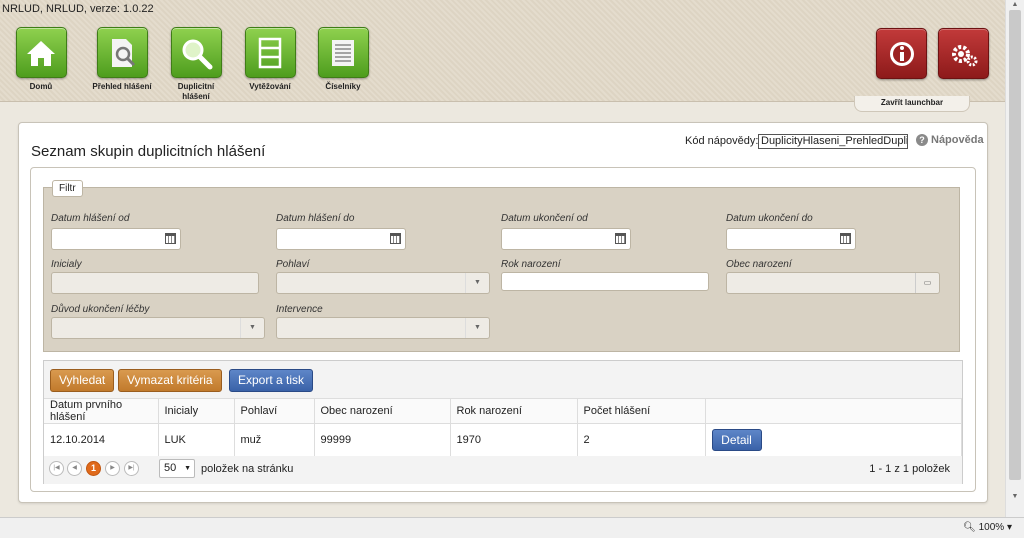  Describe the element at coordinates (833, 141) in the screenshot. I see `help-code-field: DuplicityHlaseni_PrehledDuplicit` at that location.